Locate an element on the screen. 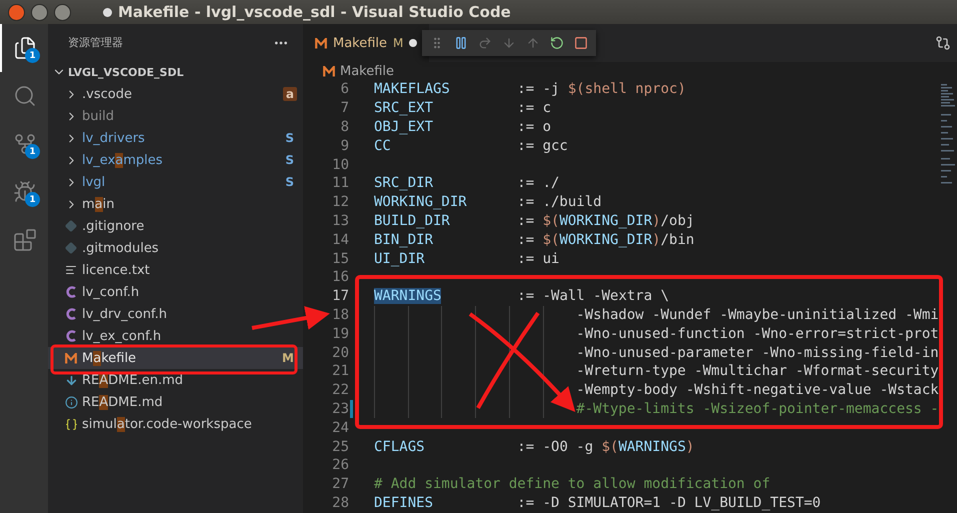 The height and width of the screenshot is (513, 957). line-number: 23 is located at coordinates (340, 408).